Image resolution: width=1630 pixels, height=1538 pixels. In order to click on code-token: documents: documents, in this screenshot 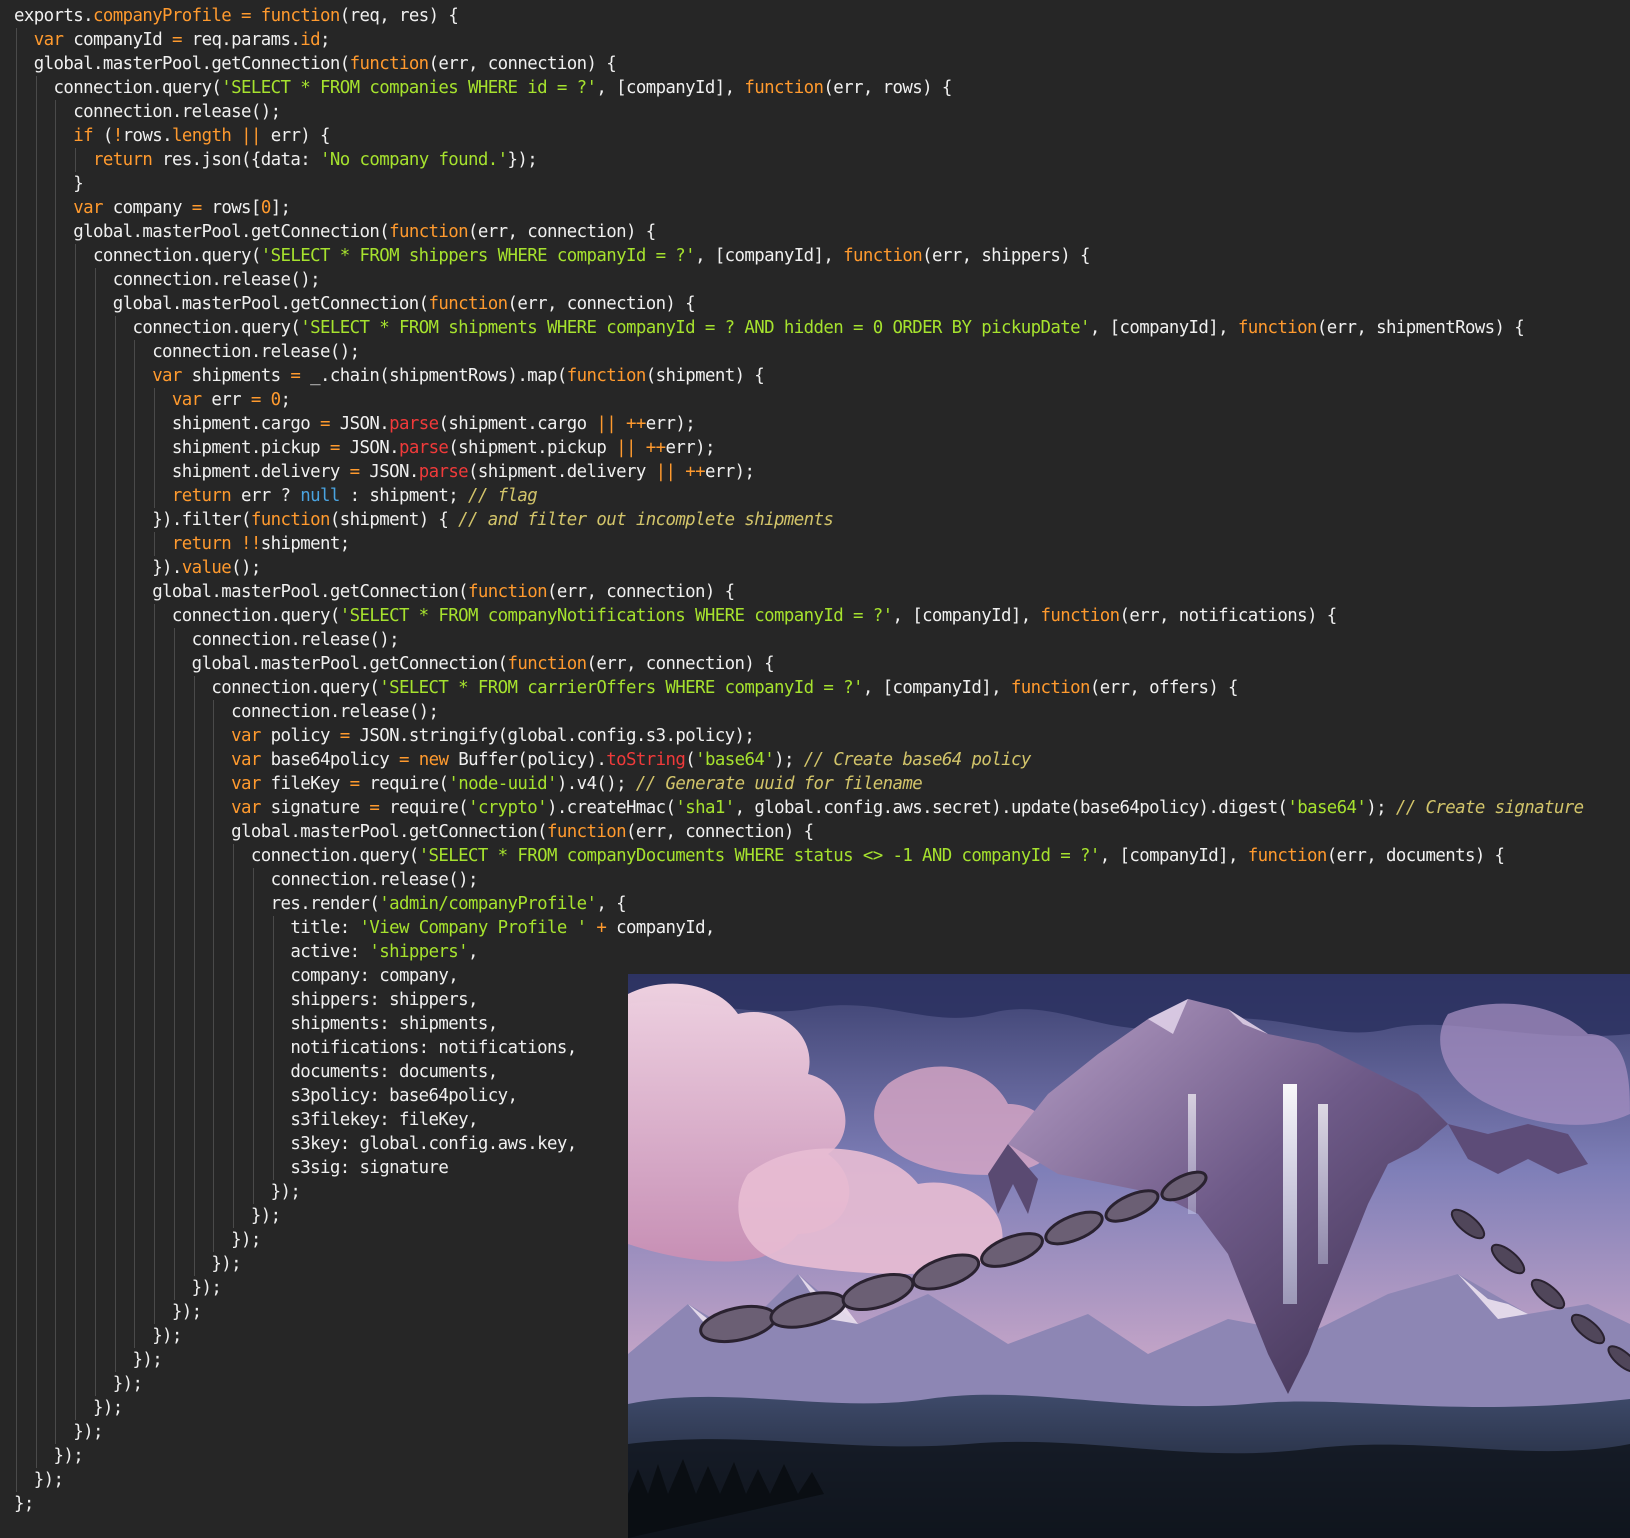, I will do `click(394, 1072)`.